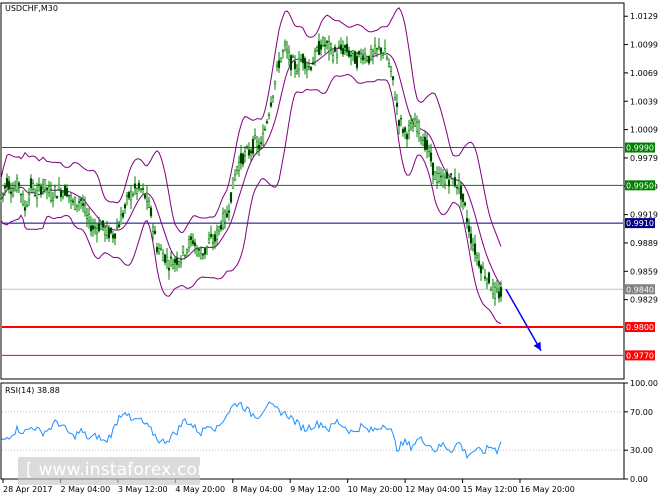 The width and height of the screenshot is (664, 498). What do you see at coordinates (644, 383) in the screenshot?
I see `rsi-tick-label: 100.00` at bounding box center [644, 383].